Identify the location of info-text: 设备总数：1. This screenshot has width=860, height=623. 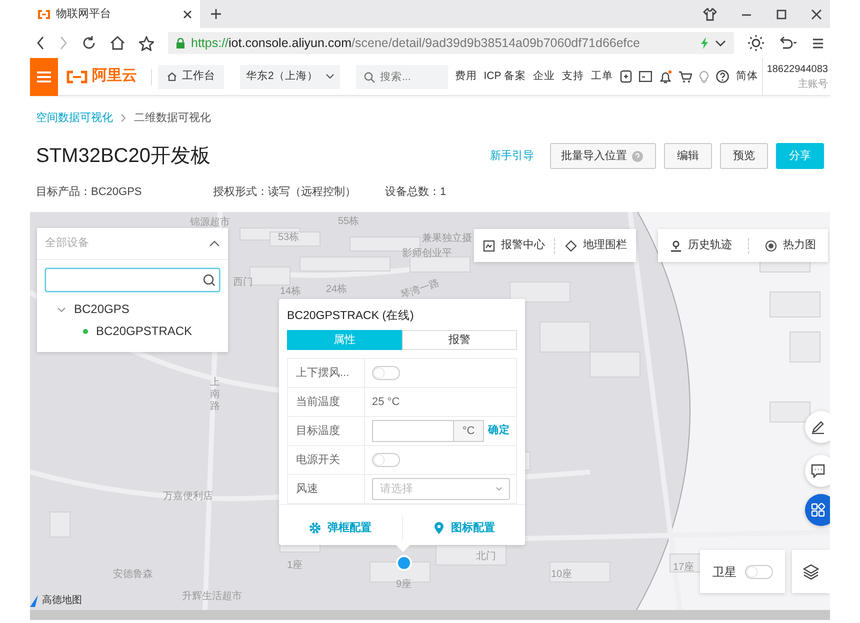
(416, 192).